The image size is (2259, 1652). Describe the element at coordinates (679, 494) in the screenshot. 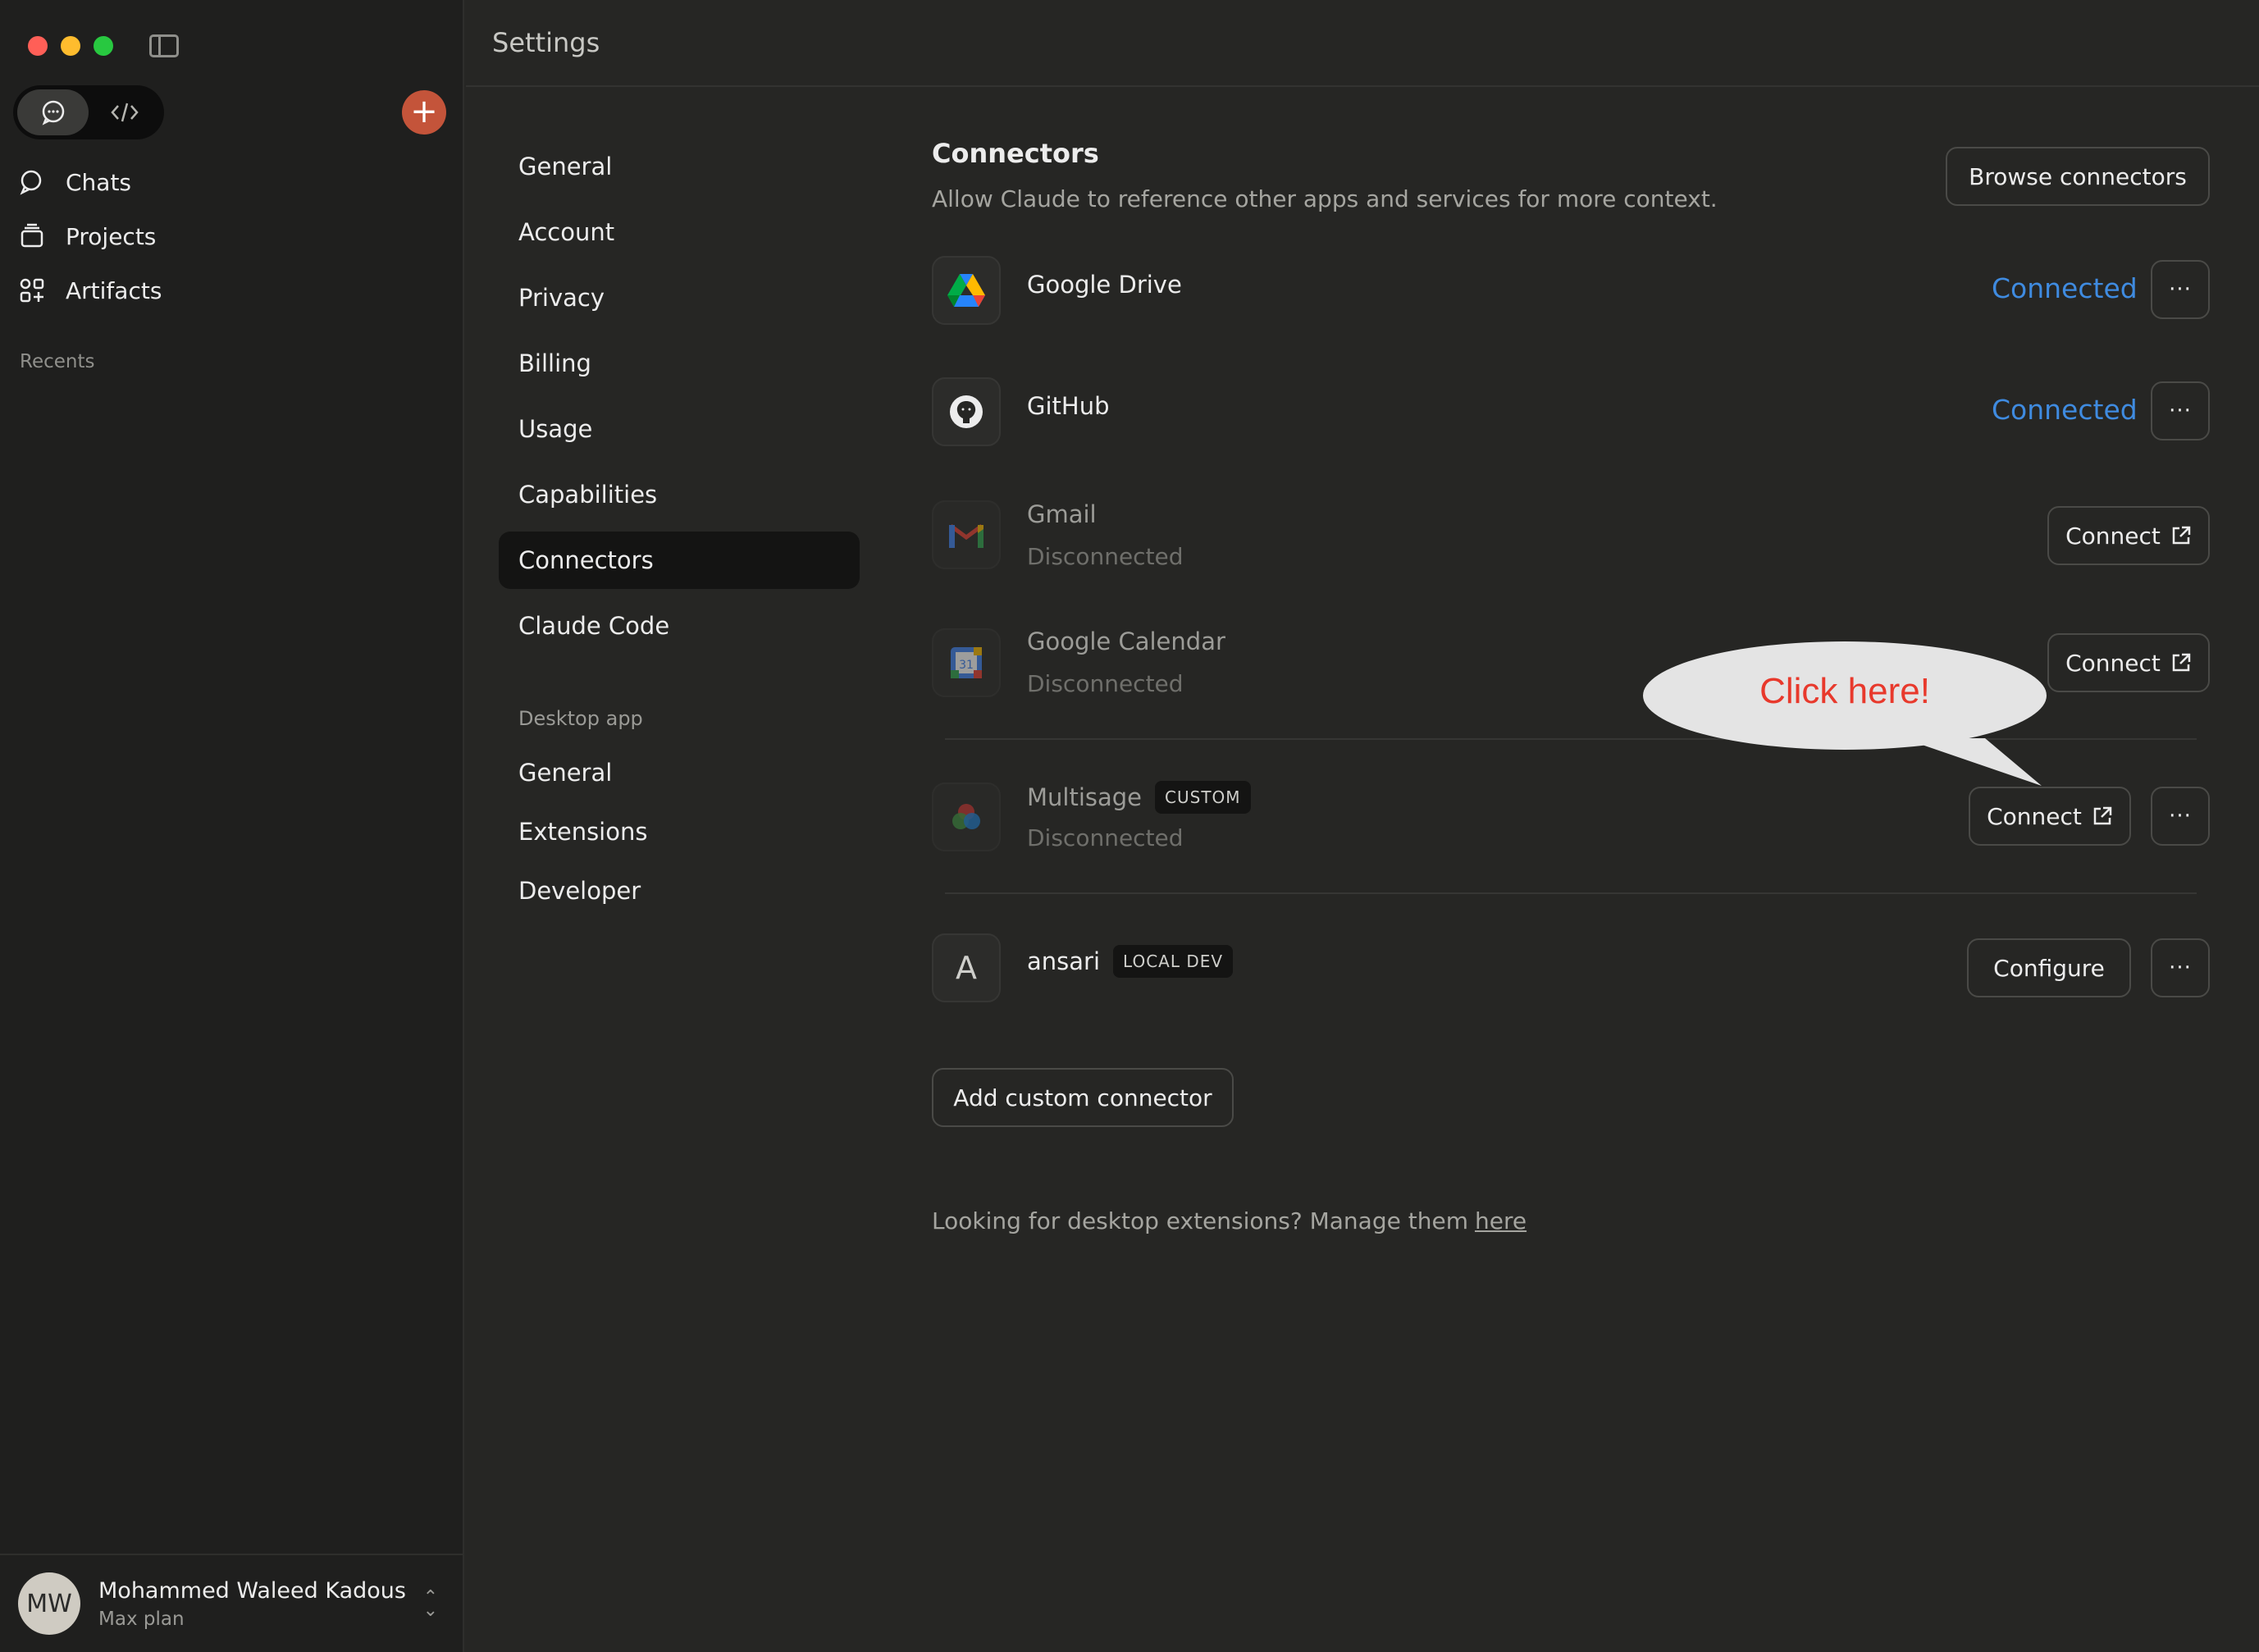

I see `settings-nav-capabilities: Capabilities` at that location.